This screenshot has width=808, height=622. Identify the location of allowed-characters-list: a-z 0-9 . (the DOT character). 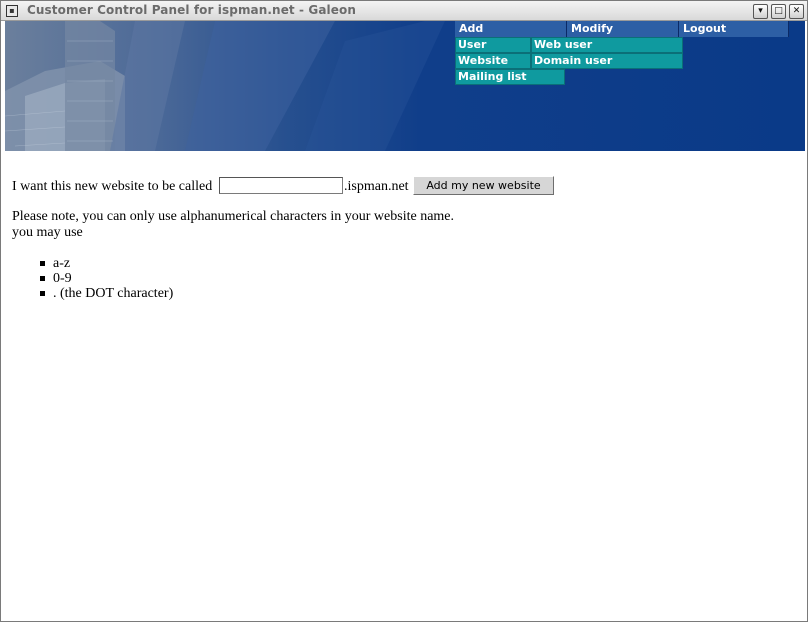
(106, 278).